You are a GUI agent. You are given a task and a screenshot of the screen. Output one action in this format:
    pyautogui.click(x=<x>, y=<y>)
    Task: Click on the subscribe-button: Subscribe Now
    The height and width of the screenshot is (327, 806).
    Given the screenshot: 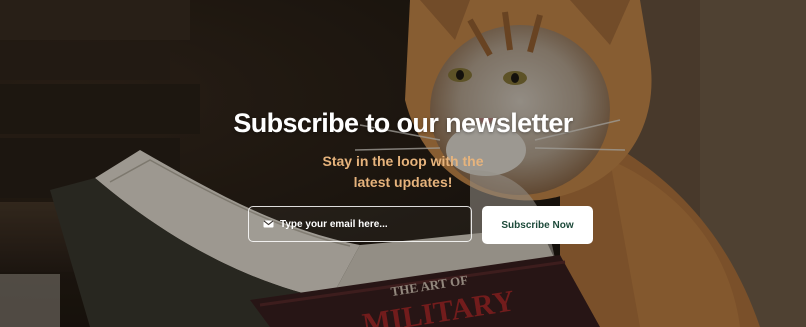 What is the action you would take?
    pyautogui.click(x=537, y=225)
    